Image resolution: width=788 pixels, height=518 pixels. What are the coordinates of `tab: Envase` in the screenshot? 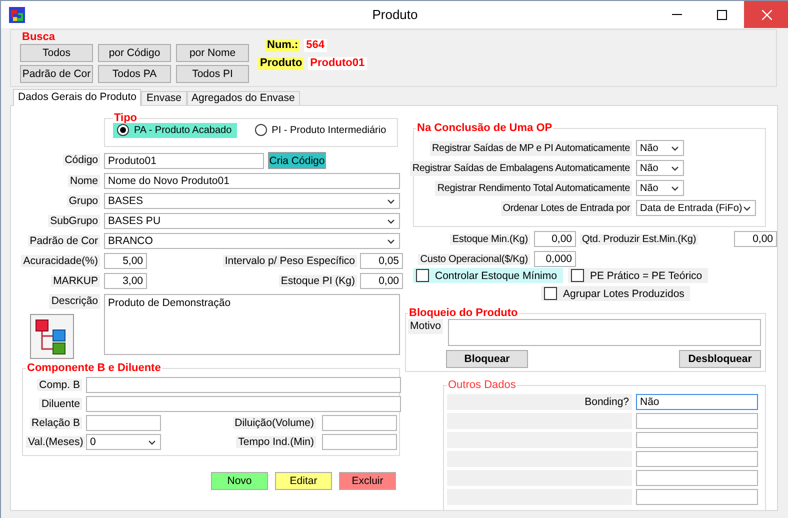 It's located at (164, 98).